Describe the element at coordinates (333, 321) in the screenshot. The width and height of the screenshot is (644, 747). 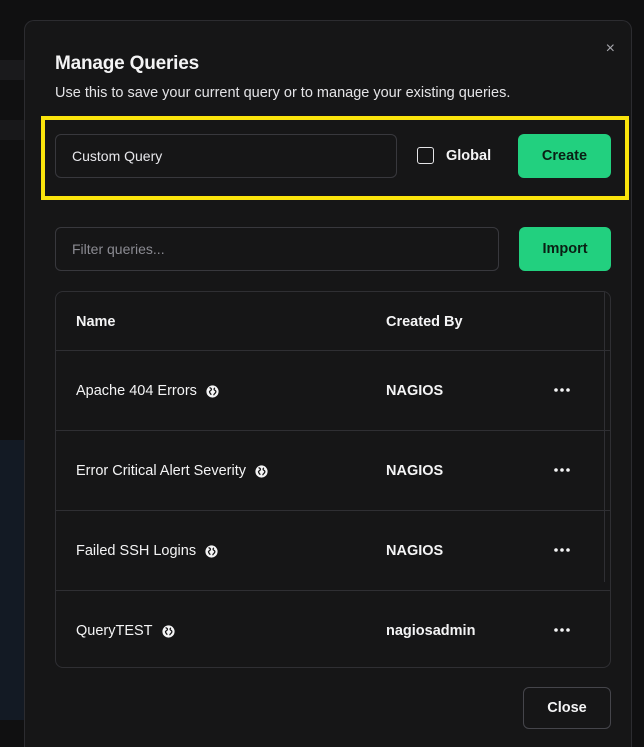
I see `table-header-row: Name Created By` at that location.